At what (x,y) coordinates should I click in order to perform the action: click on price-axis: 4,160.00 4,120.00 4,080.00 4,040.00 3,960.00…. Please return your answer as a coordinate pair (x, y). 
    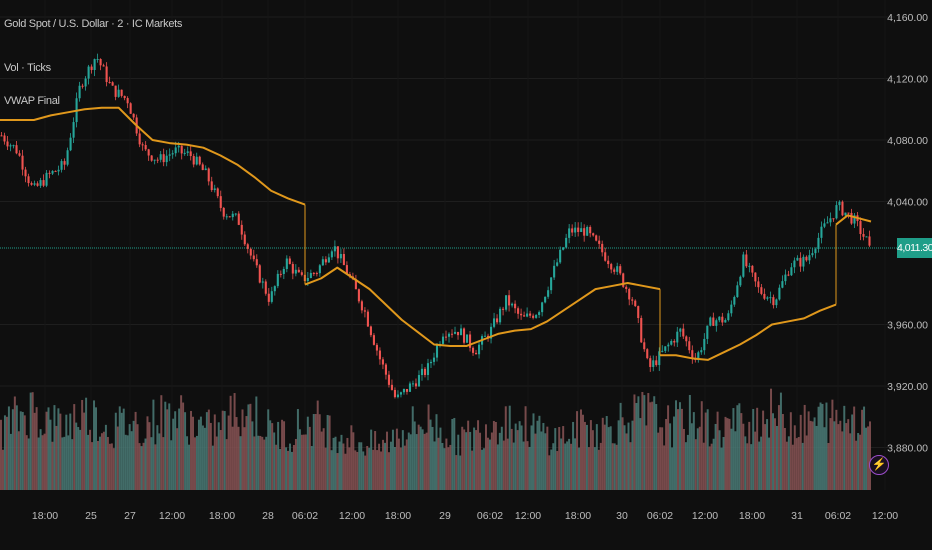
    Looking at the image, I should click on (907, 233).